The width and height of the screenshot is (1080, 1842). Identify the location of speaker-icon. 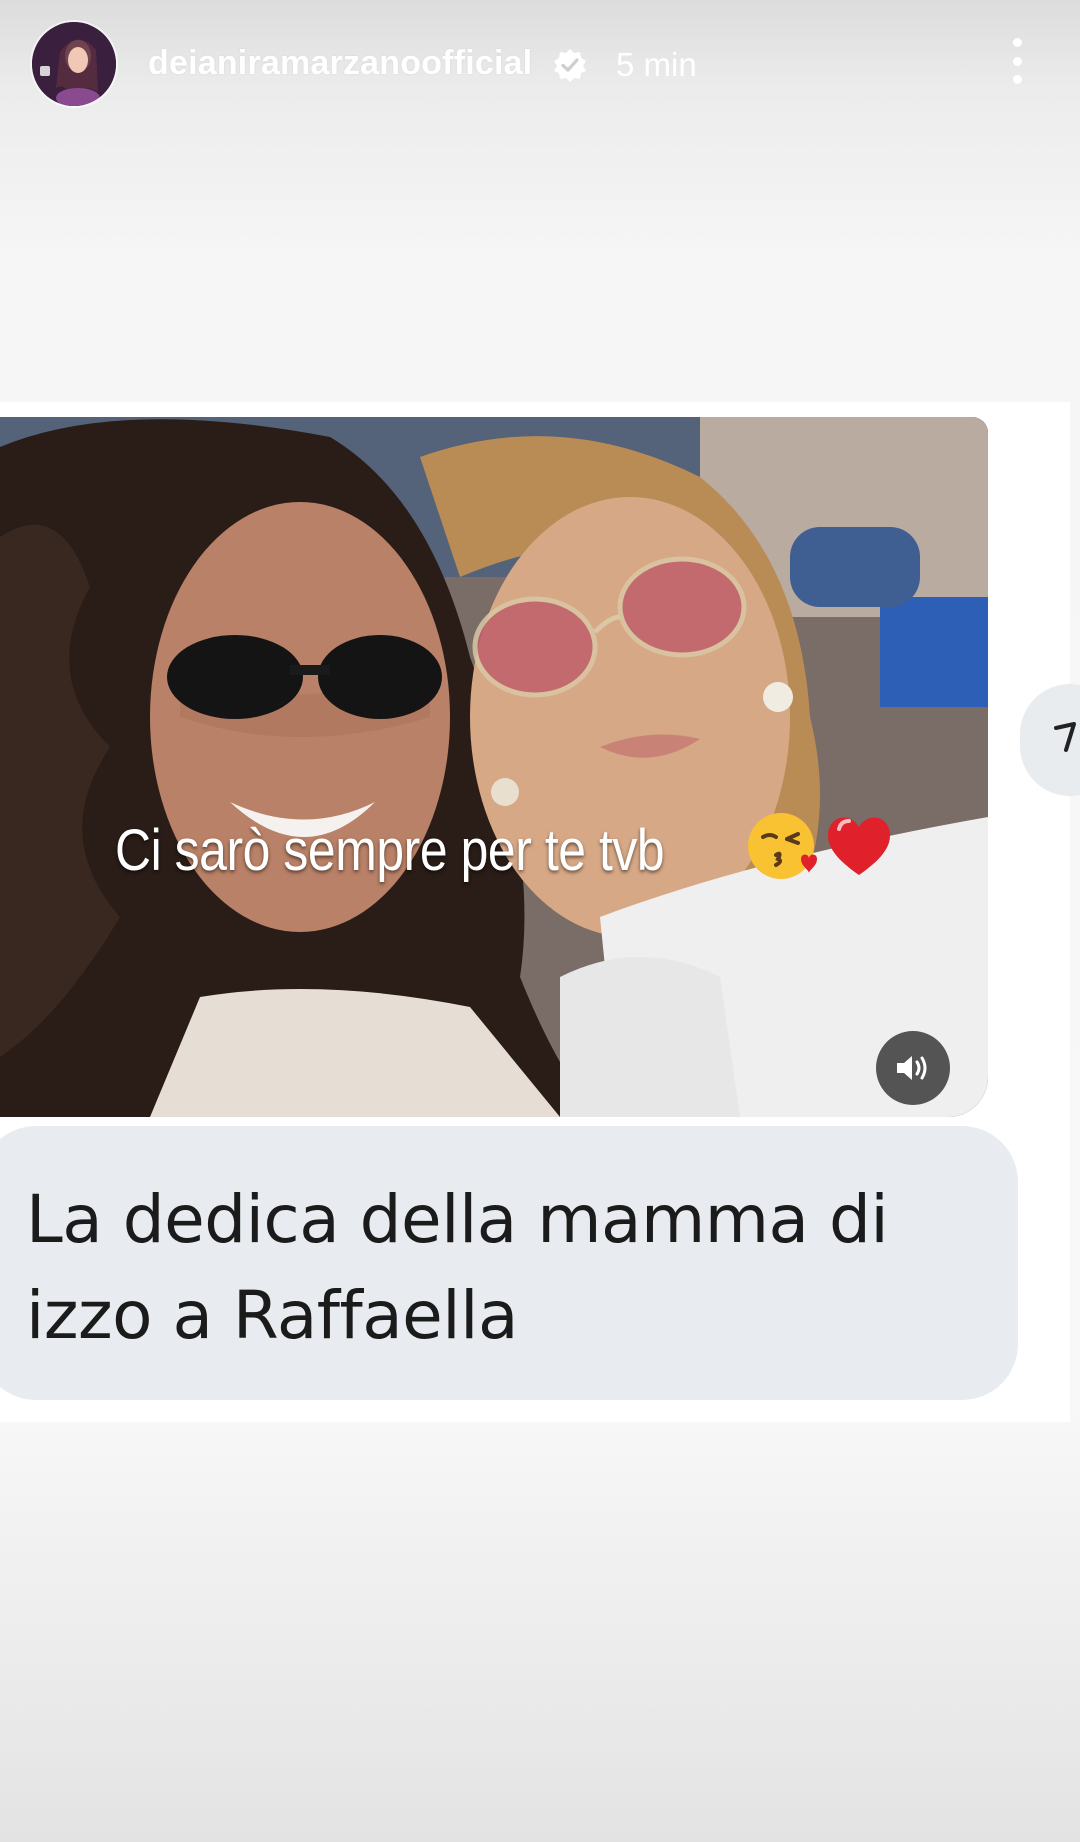
(912, 1068).